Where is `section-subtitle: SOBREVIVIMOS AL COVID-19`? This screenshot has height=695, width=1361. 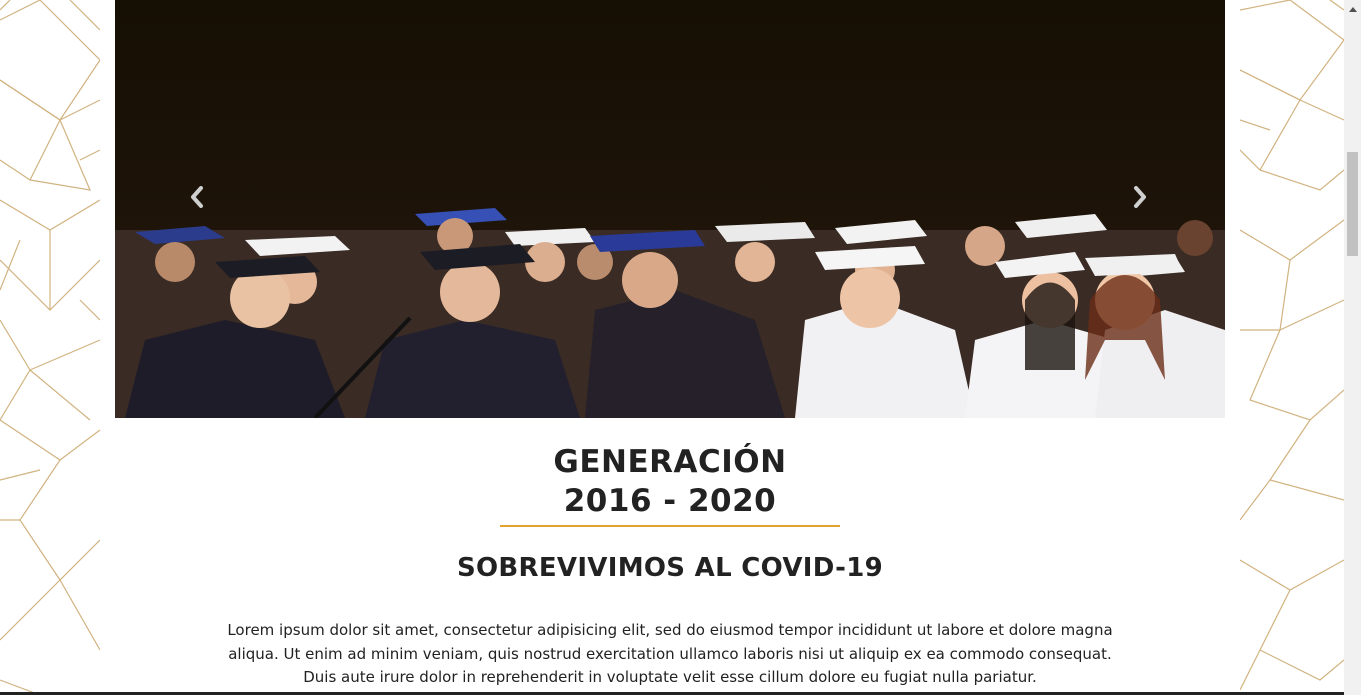
section-subtitle: SOBREVIVIMOS AL COVID-19 is located at coordinates (670, 568).